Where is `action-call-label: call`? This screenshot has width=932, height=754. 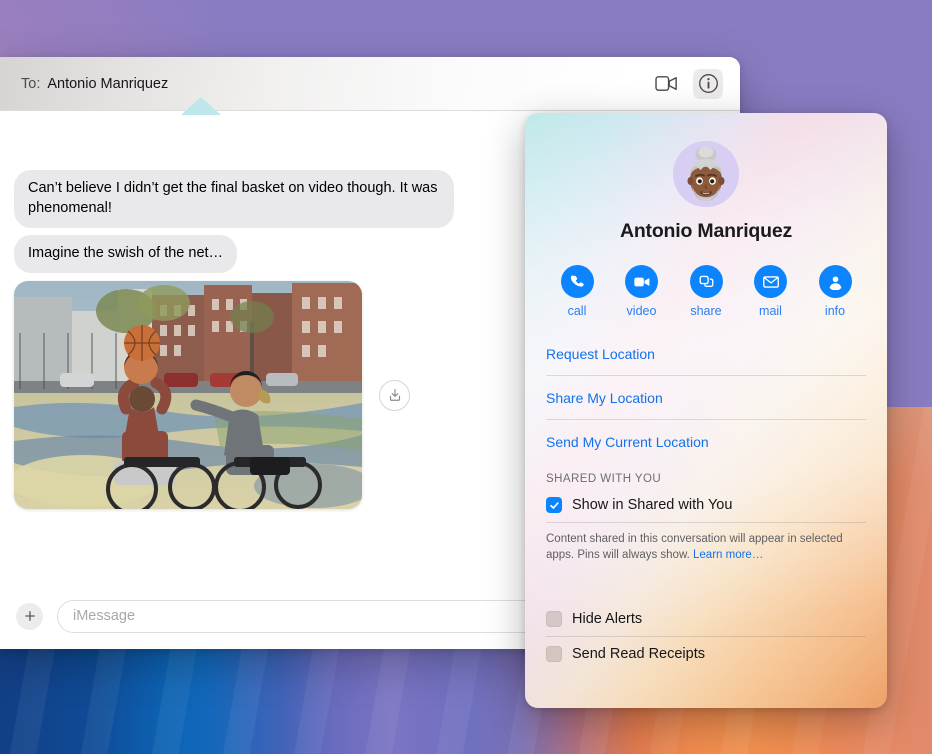
action-call-label: call is located at coordinates (577, 311).